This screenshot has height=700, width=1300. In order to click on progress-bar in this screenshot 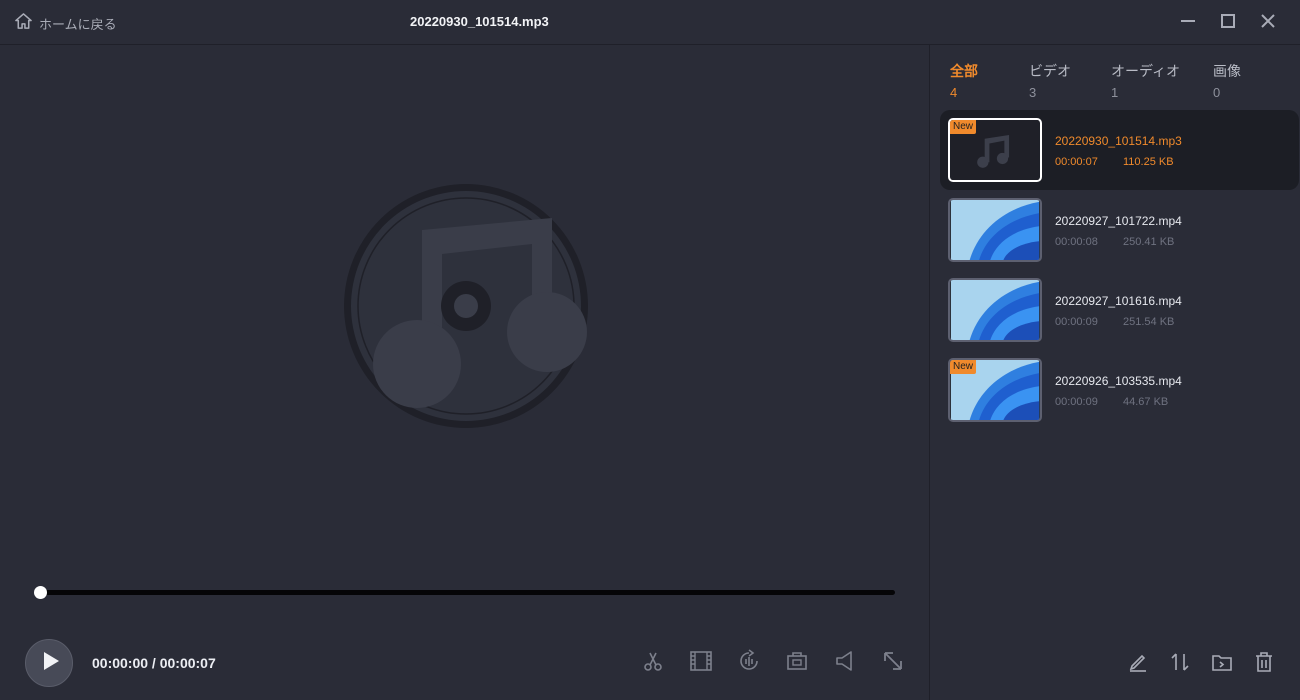, I will do `click(464, 592)`.